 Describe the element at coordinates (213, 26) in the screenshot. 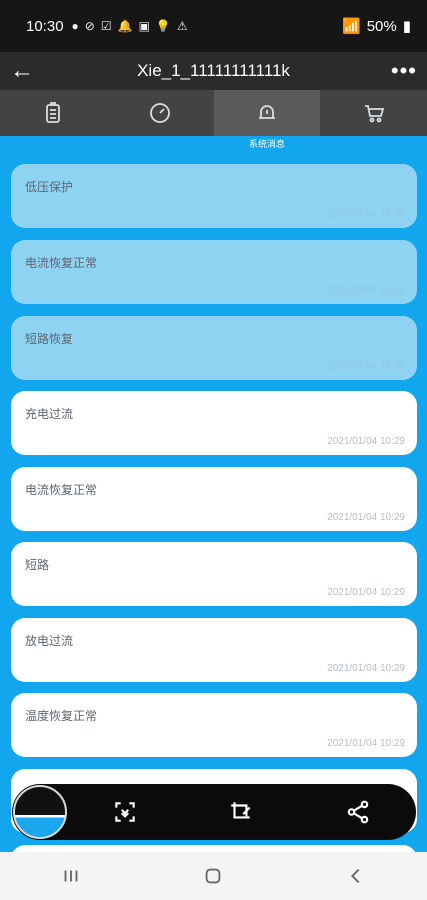

I see `status-bar: 10:30 ● ⊘ ☑ 🔔 ▣ 💡 ⚠ 📶 50% ▮` at that location.